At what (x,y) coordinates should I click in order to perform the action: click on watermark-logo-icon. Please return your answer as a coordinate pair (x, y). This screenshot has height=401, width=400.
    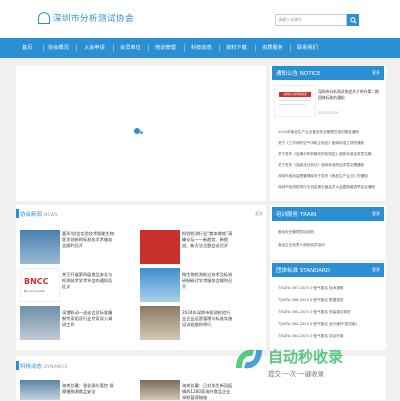
    Looking at the image, I should click on (249, 359).